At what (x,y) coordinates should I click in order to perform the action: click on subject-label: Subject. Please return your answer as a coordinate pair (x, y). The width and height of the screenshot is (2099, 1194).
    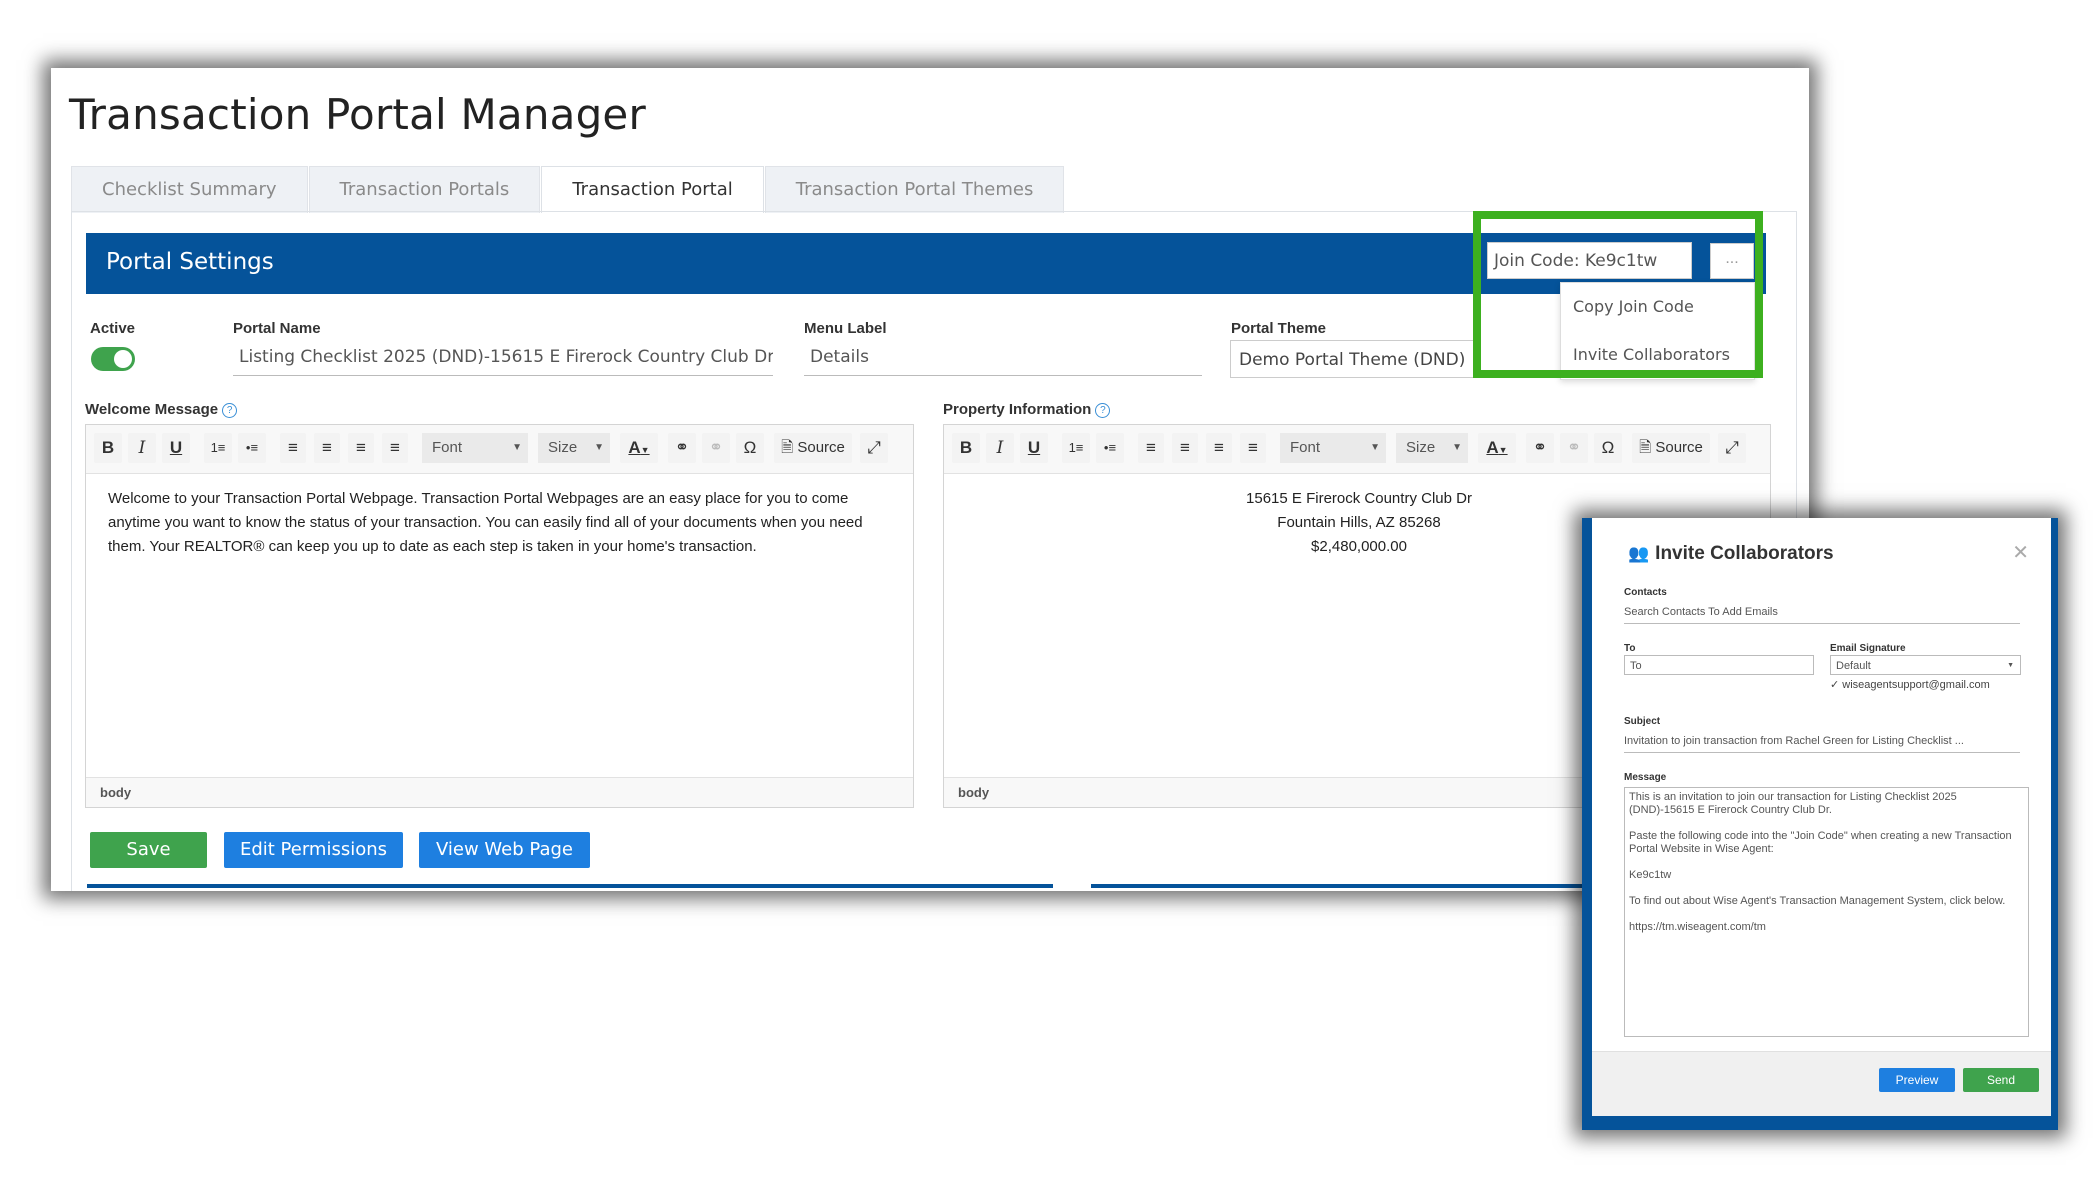
    Looking at the image, I should click on (1642, 721).